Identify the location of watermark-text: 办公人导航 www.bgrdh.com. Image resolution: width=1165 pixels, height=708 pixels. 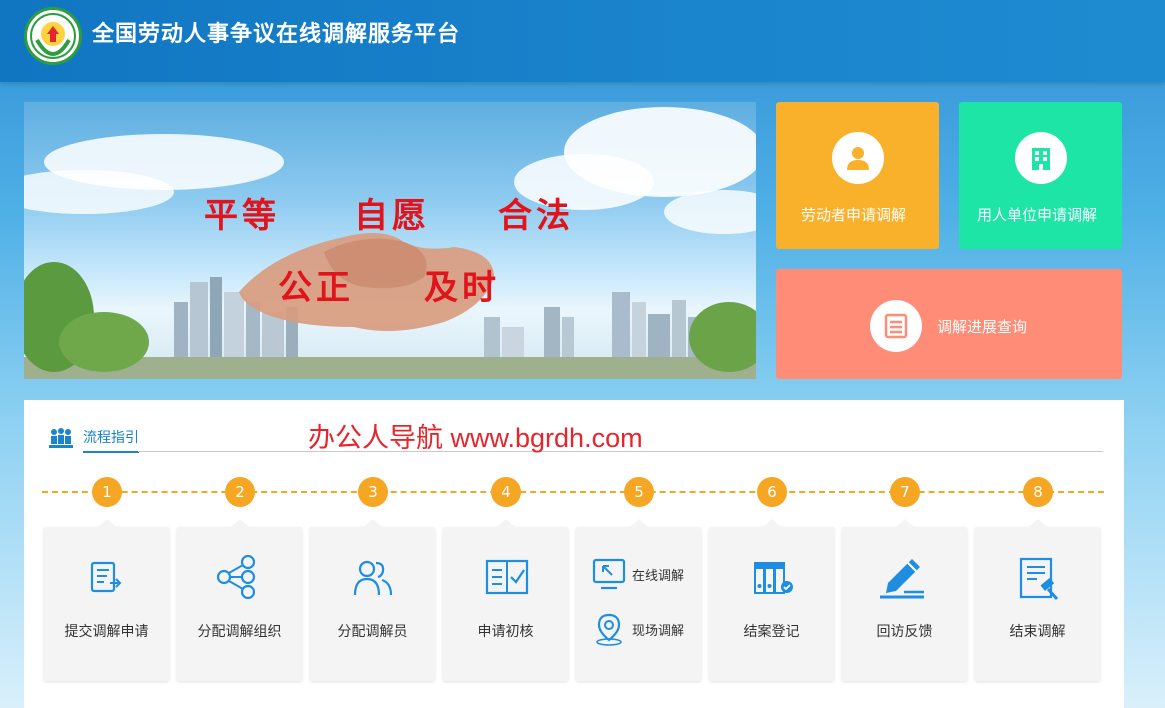
(475, 438).